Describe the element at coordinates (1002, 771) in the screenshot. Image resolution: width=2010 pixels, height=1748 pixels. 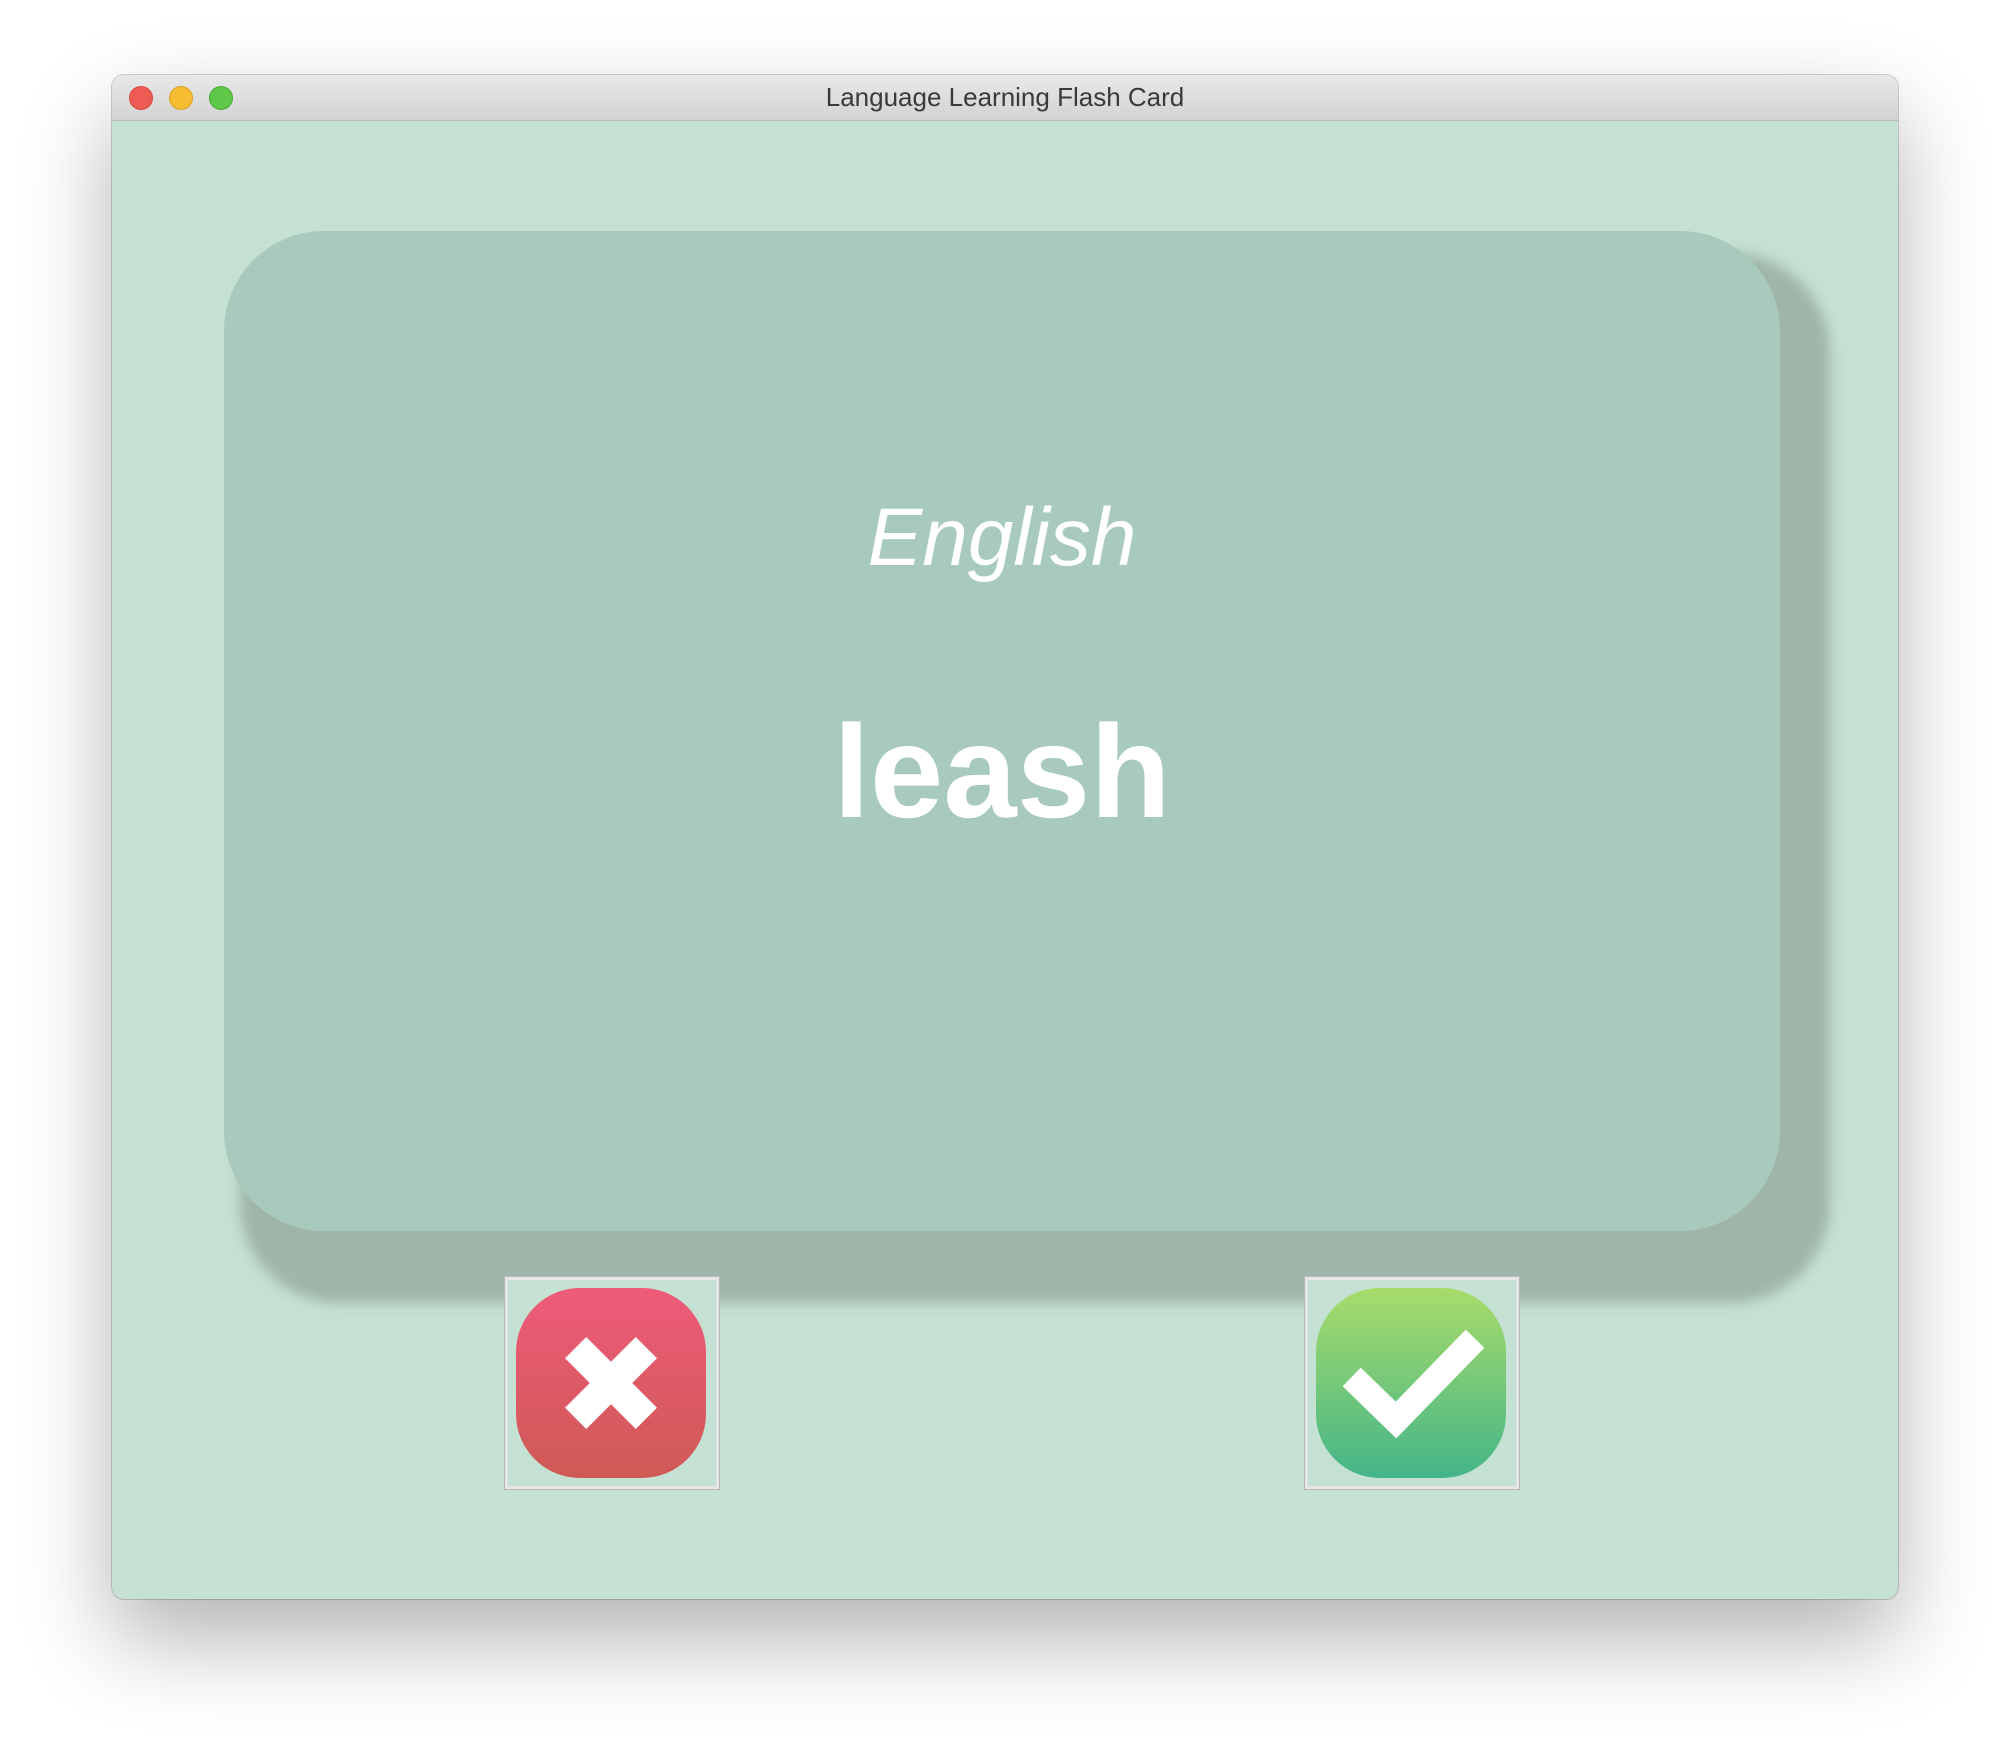
I see `card-word: leash` at that location.